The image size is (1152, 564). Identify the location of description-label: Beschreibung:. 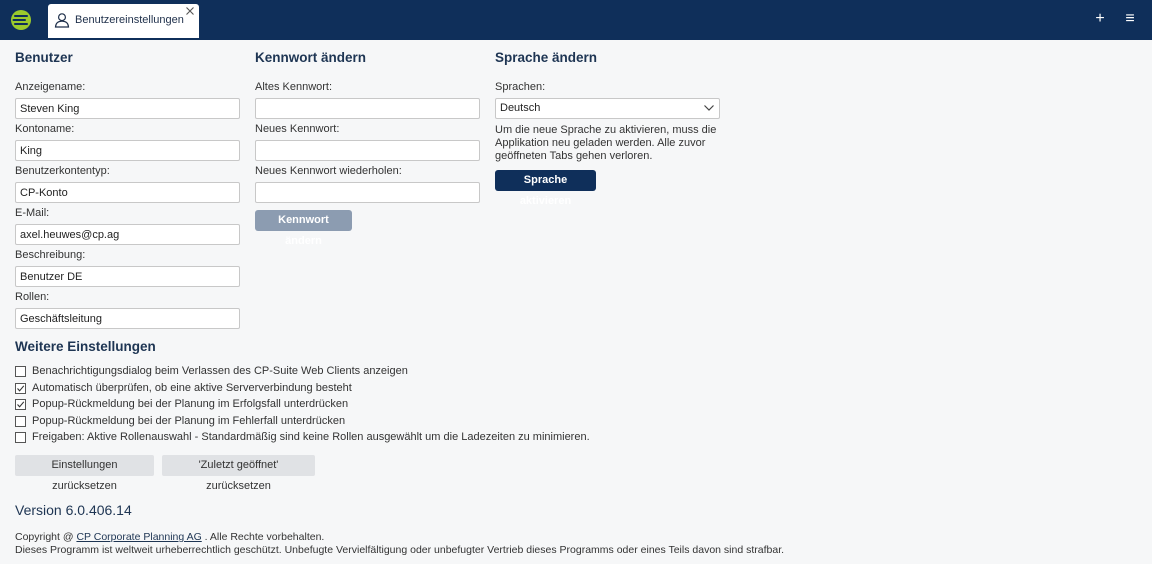
(50, 255).